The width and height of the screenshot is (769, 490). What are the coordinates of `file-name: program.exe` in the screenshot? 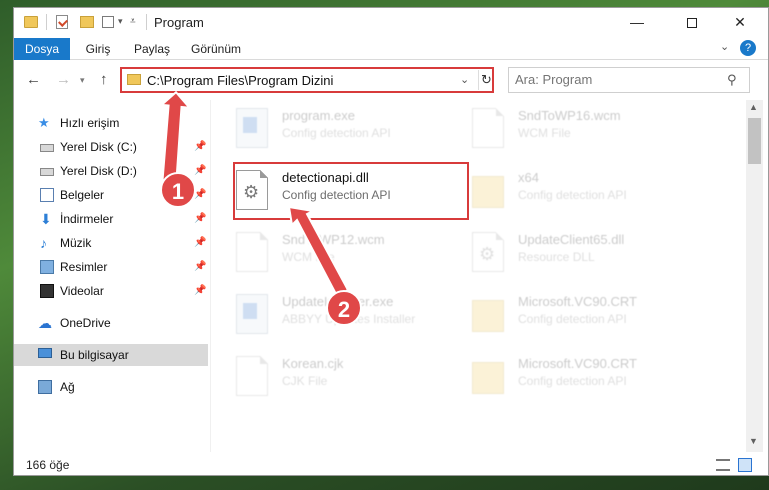 It's located at (318, 115).